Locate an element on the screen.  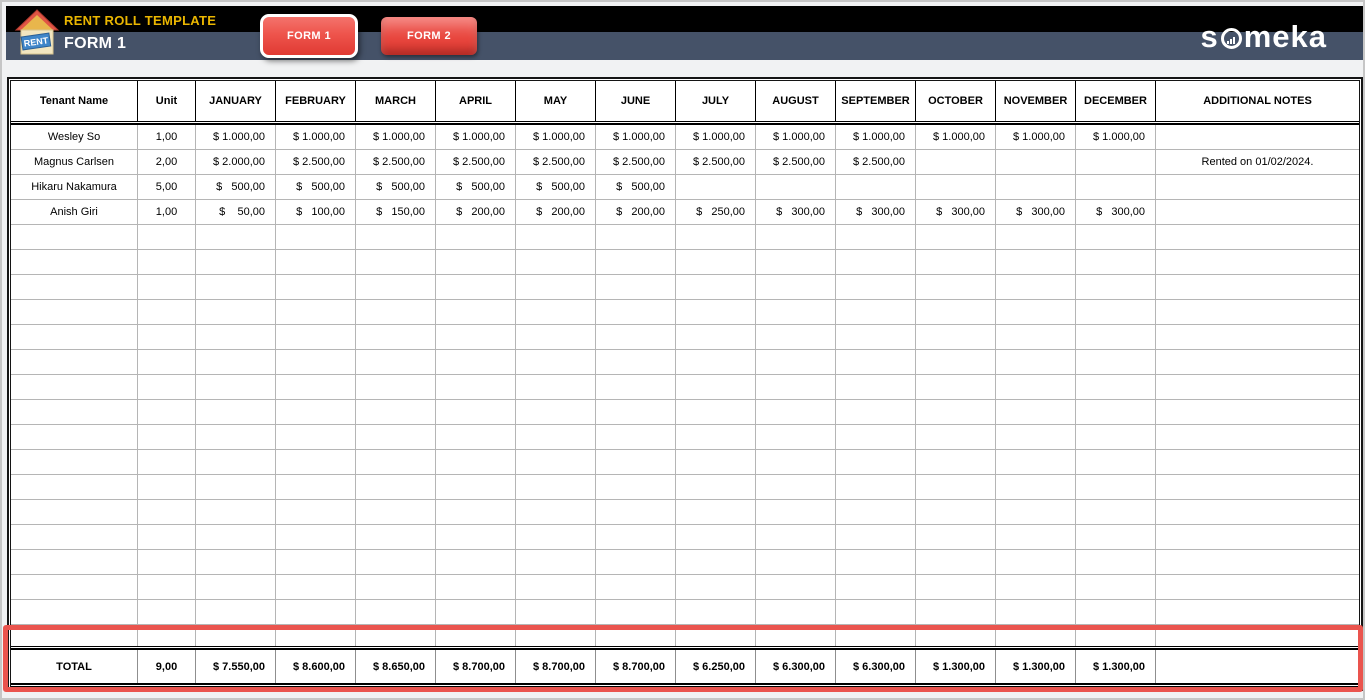
column-header-may: MAY is located at coordinates (556, 101).